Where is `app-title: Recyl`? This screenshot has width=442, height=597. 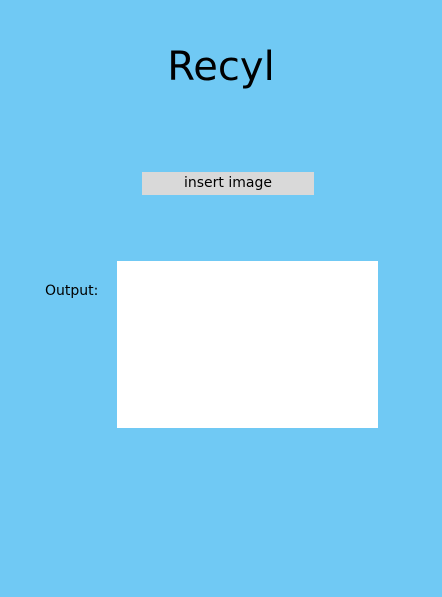
app-title: Recyl is located at coordinates (221, 67).